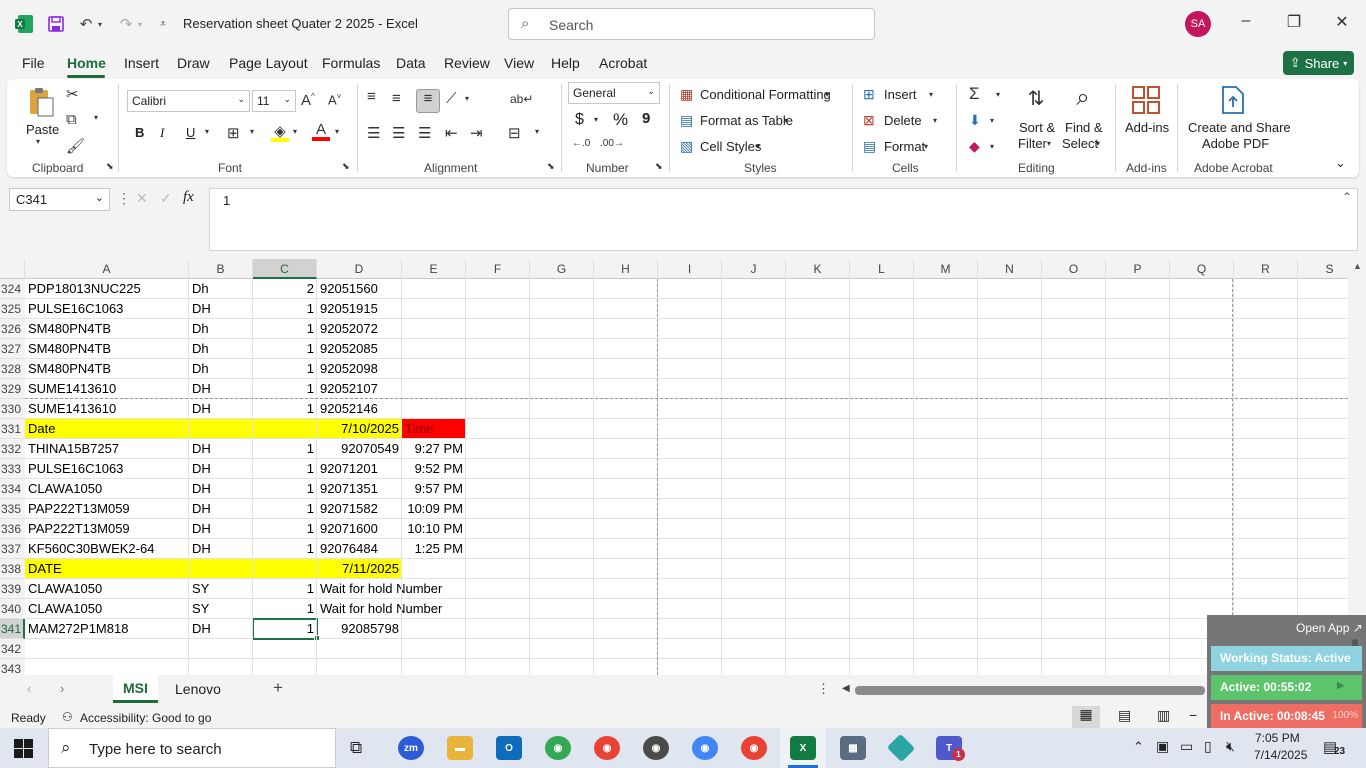 This screenshot has height=768, width=1366. What do you see at coordinates (308, 100) in the screenshot?
I see `increase-font-icon: A^` at bounding box center [308, 100].